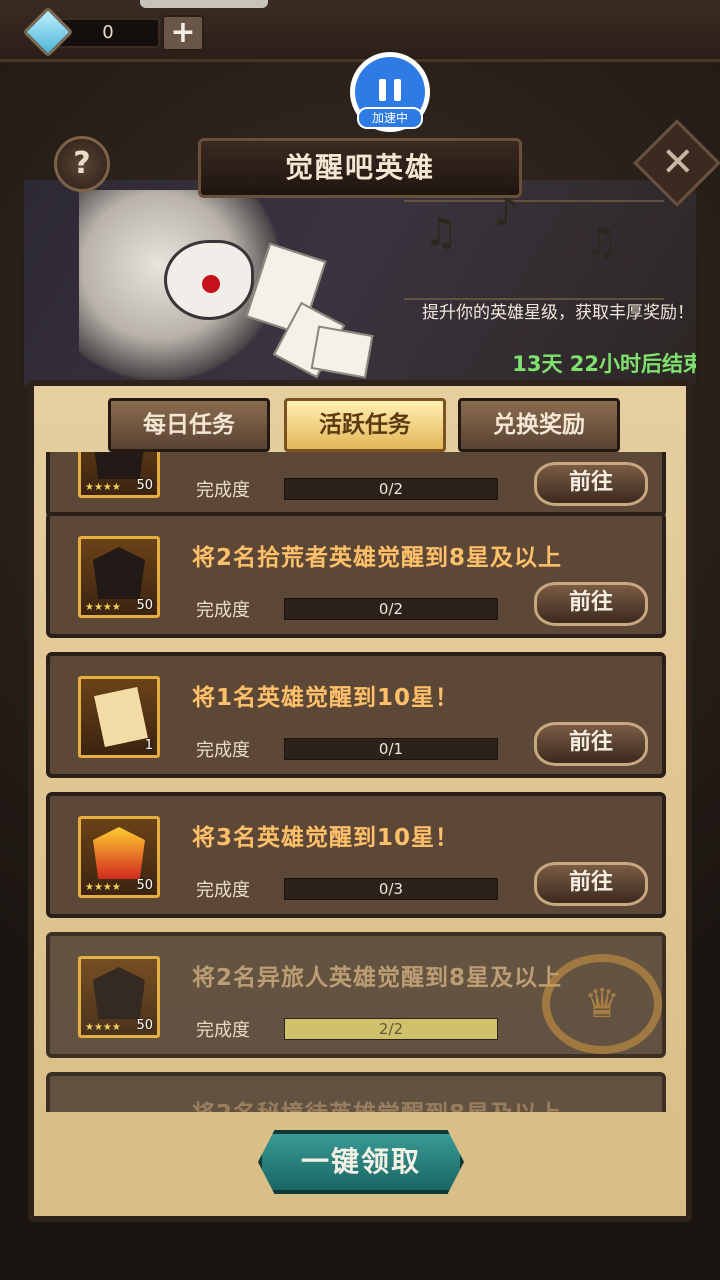 This screenshot has height=1280, width=720. I want to click on task-card-completed: ★★★★ 50 将2名异旅人英雄觉醒到8星及以上 完成度 2/2 ♛, so click(356, 995).